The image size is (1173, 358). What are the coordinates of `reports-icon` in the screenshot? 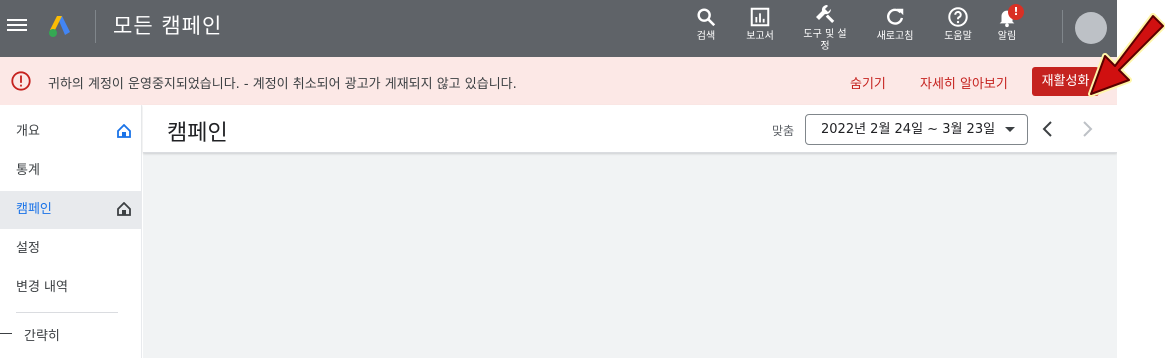 It's located at (760, 17).